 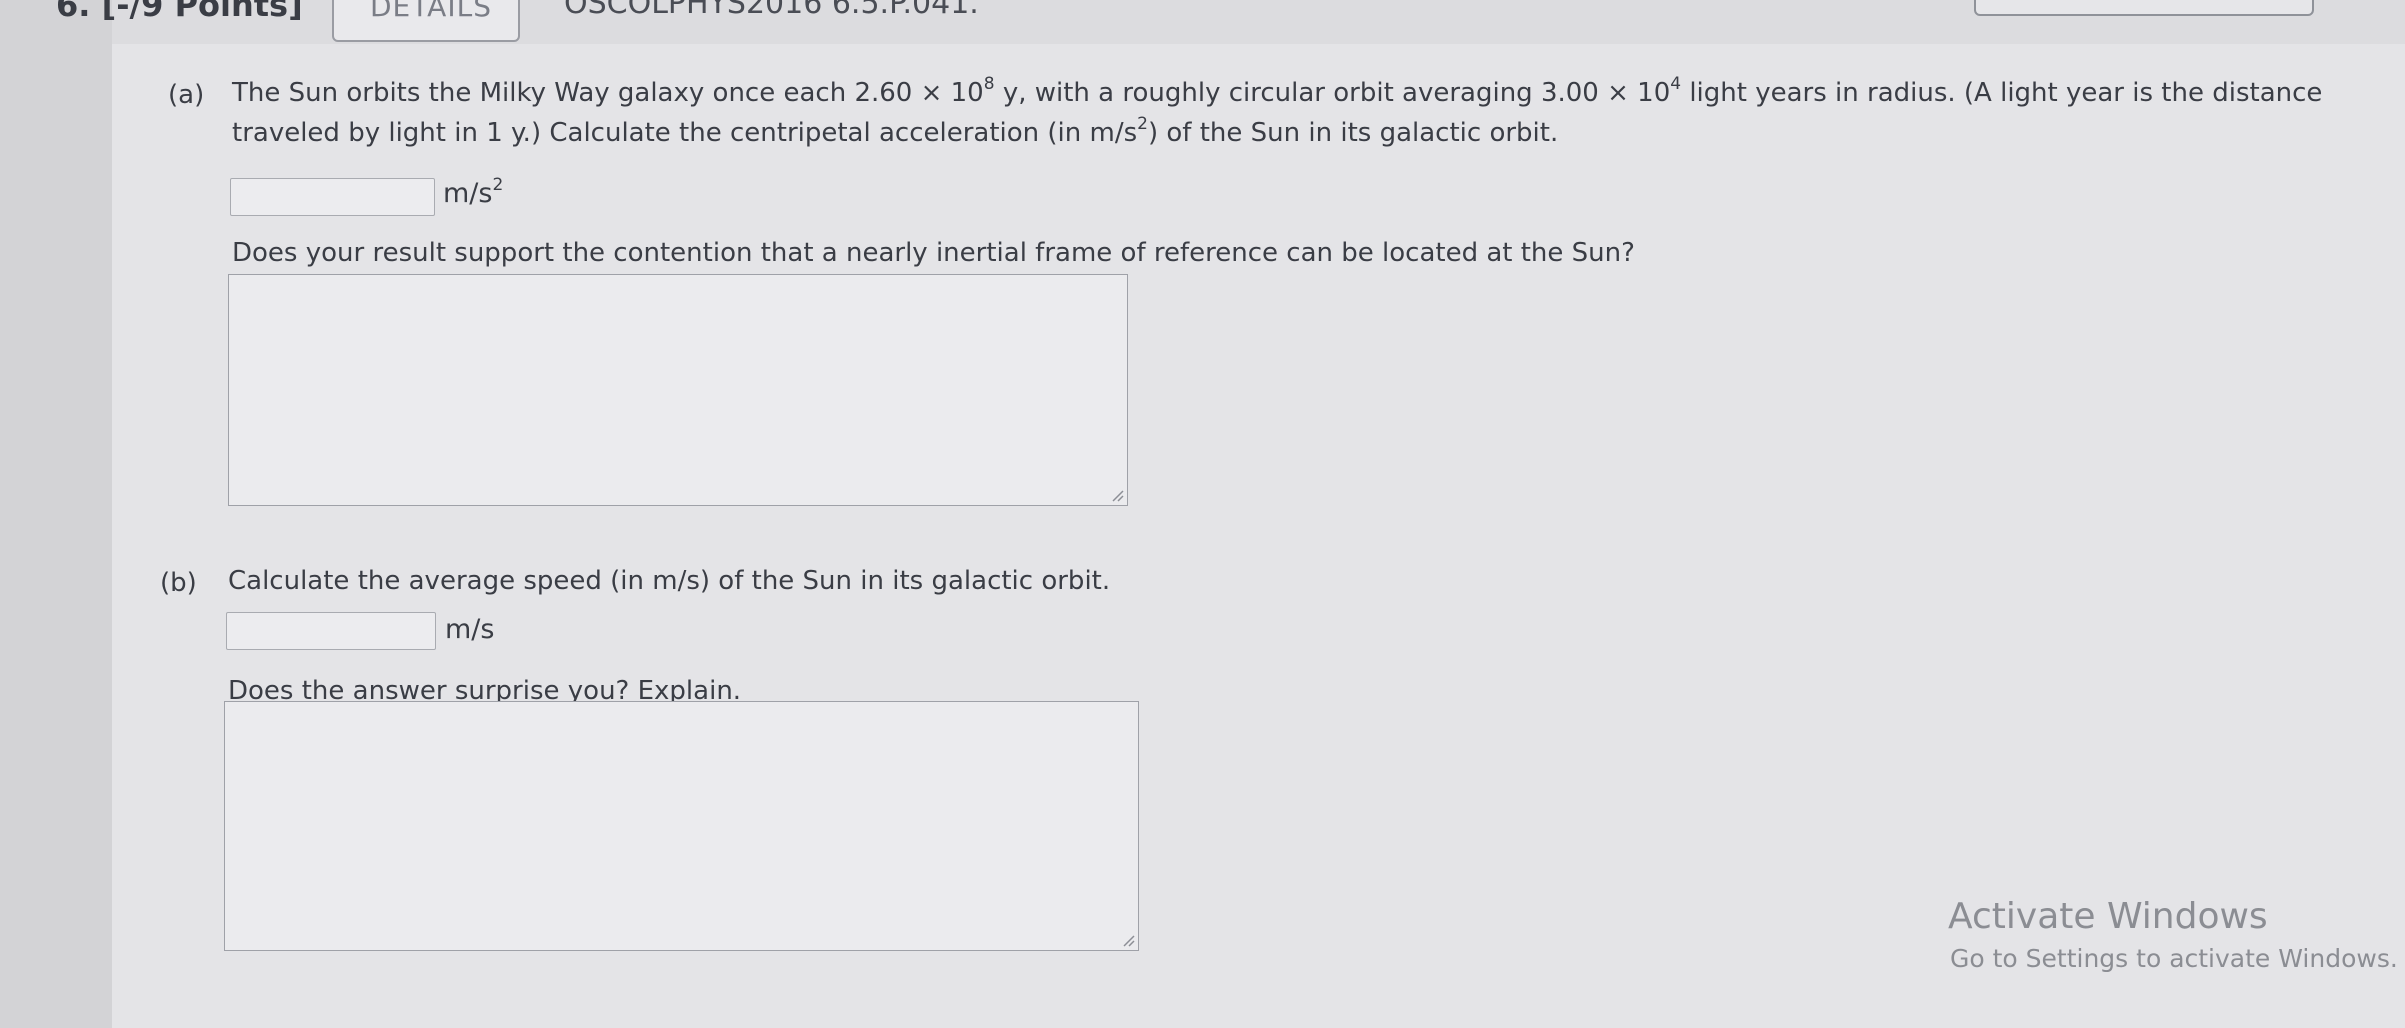 What do you see at coordinates (1142, 124) in the screenshot?
I see `accel-unit-exponent: 2` at bounding box center [1142, 124].